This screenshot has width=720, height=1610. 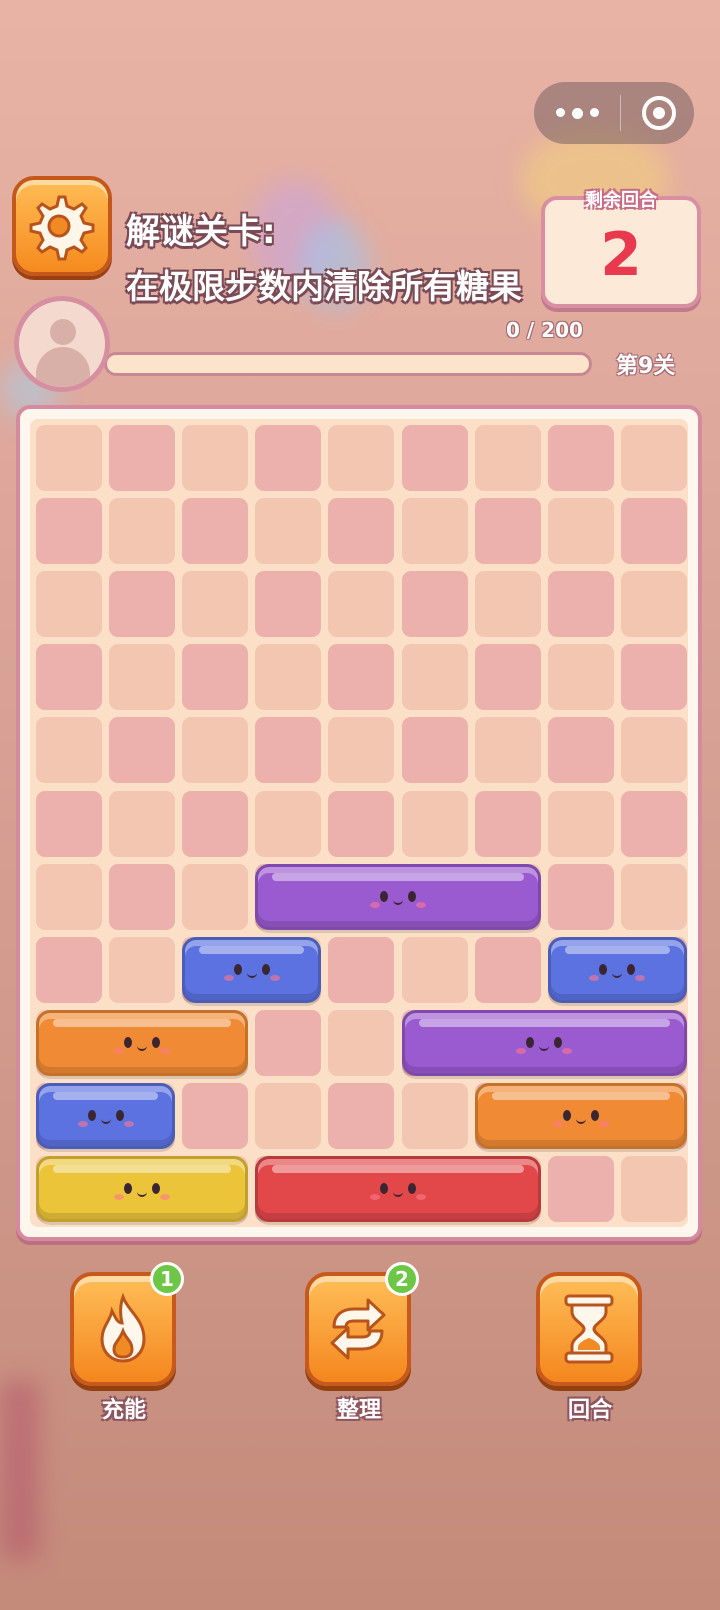 I want to click on level-type-title: 解谜关卡:, so click(x=201, y=232).